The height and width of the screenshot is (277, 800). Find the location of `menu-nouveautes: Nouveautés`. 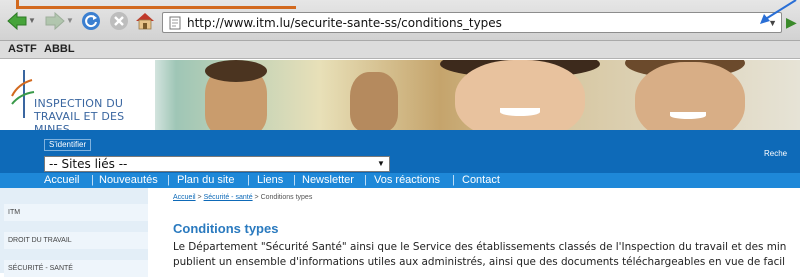

menu-nouveautes: Nouveautés is located at coordinates (128, 180).